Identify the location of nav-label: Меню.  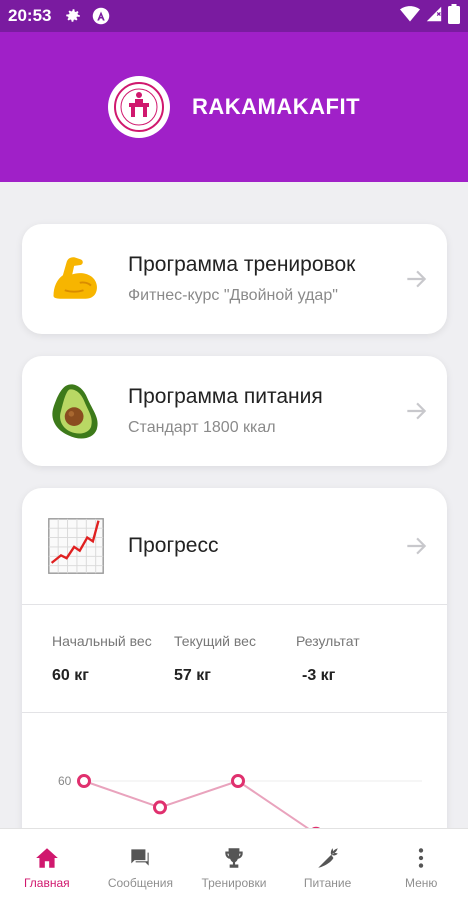
(421, 883).